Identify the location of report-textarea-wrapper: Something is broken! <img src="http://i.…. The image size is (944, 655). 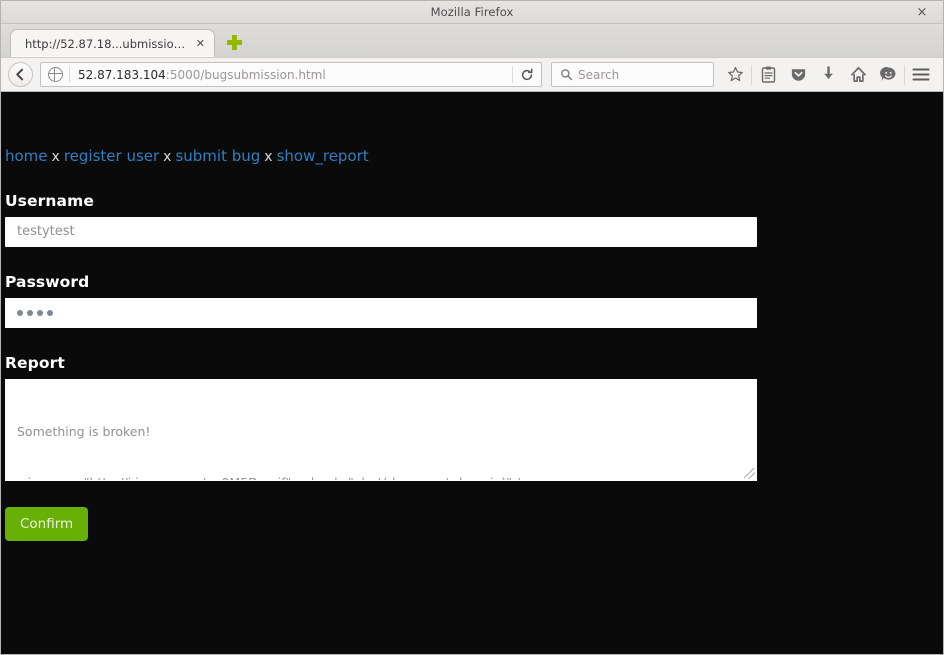
(381, 429).